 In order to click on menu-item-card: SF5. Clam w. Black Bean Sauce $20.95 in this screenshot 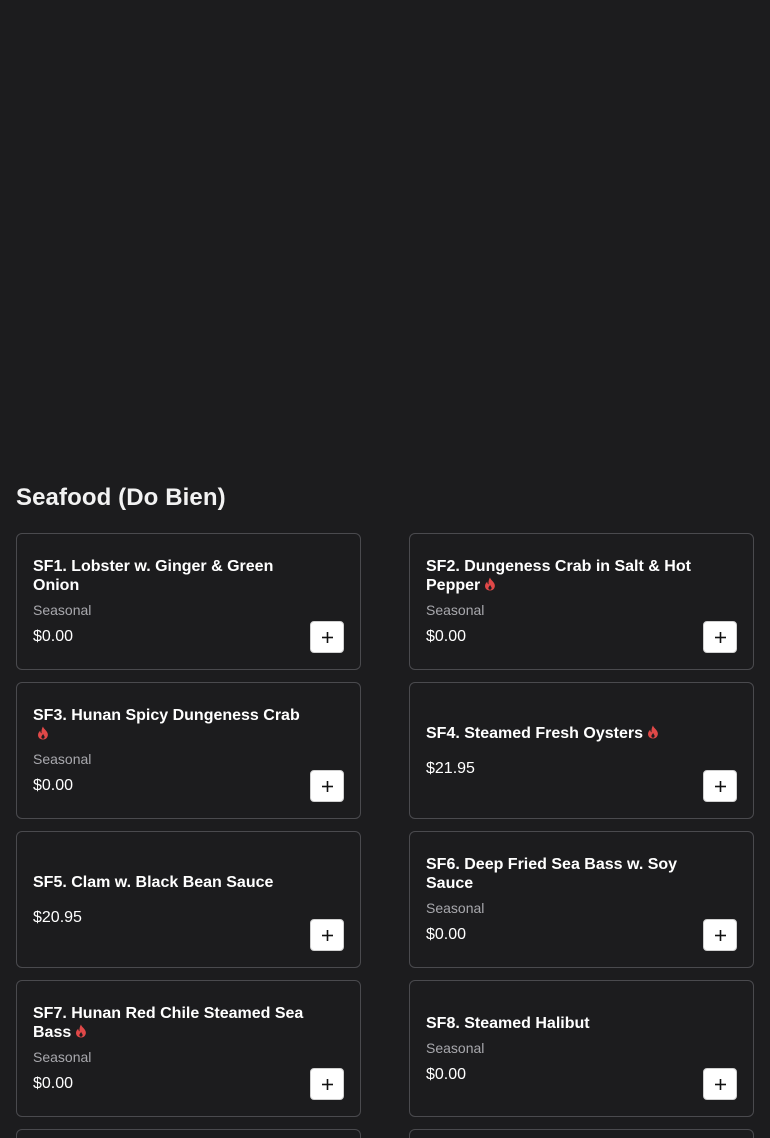, I will do `click(188, 899)`.